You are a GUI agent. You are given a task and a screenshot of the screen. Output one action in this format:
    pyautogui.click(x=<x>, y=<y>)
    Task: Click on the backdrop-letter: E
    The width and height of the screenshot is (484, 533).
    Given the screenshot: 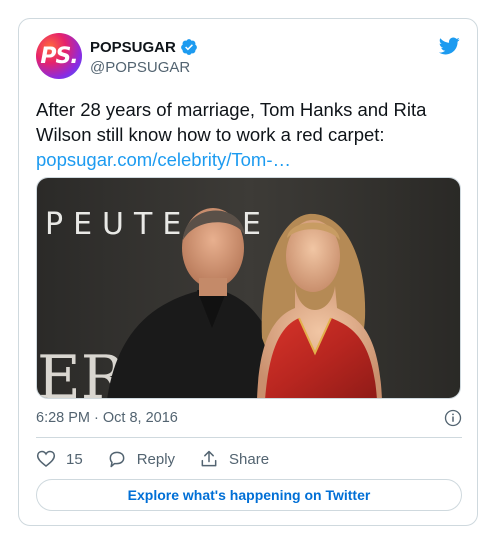 What is the action you would take?
    pyautogui.click(x=251, y=224)
    